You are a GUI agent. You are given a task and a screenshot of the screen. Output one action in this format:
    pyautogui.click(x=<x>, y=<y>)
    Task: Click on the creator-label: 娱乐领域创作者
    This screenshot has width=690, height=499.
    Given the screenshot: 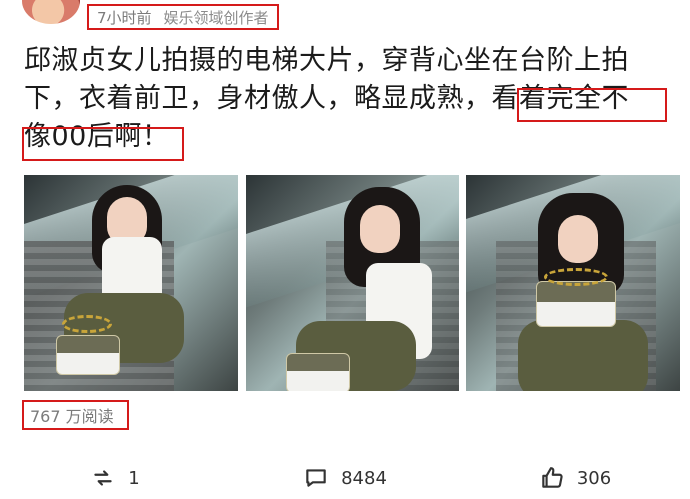 What is the action you would take?
    pyautogui.click(x=216, y=17)
    